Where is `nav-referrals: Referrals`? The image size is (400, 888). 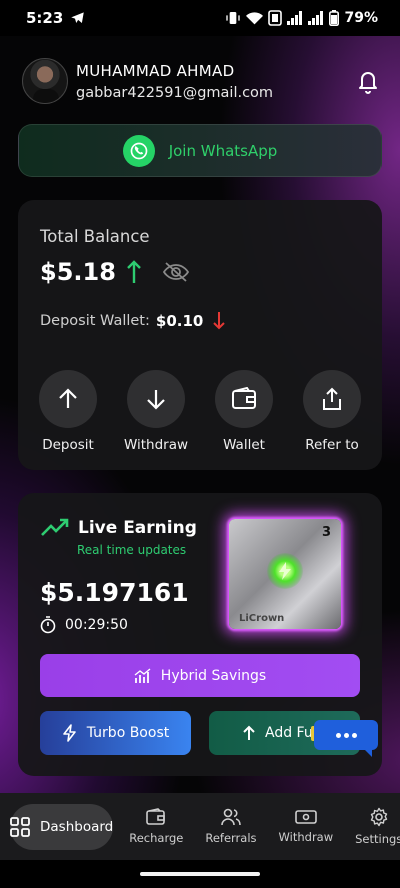 nav-referrals: Referrals is located at coordinates (231, 826).